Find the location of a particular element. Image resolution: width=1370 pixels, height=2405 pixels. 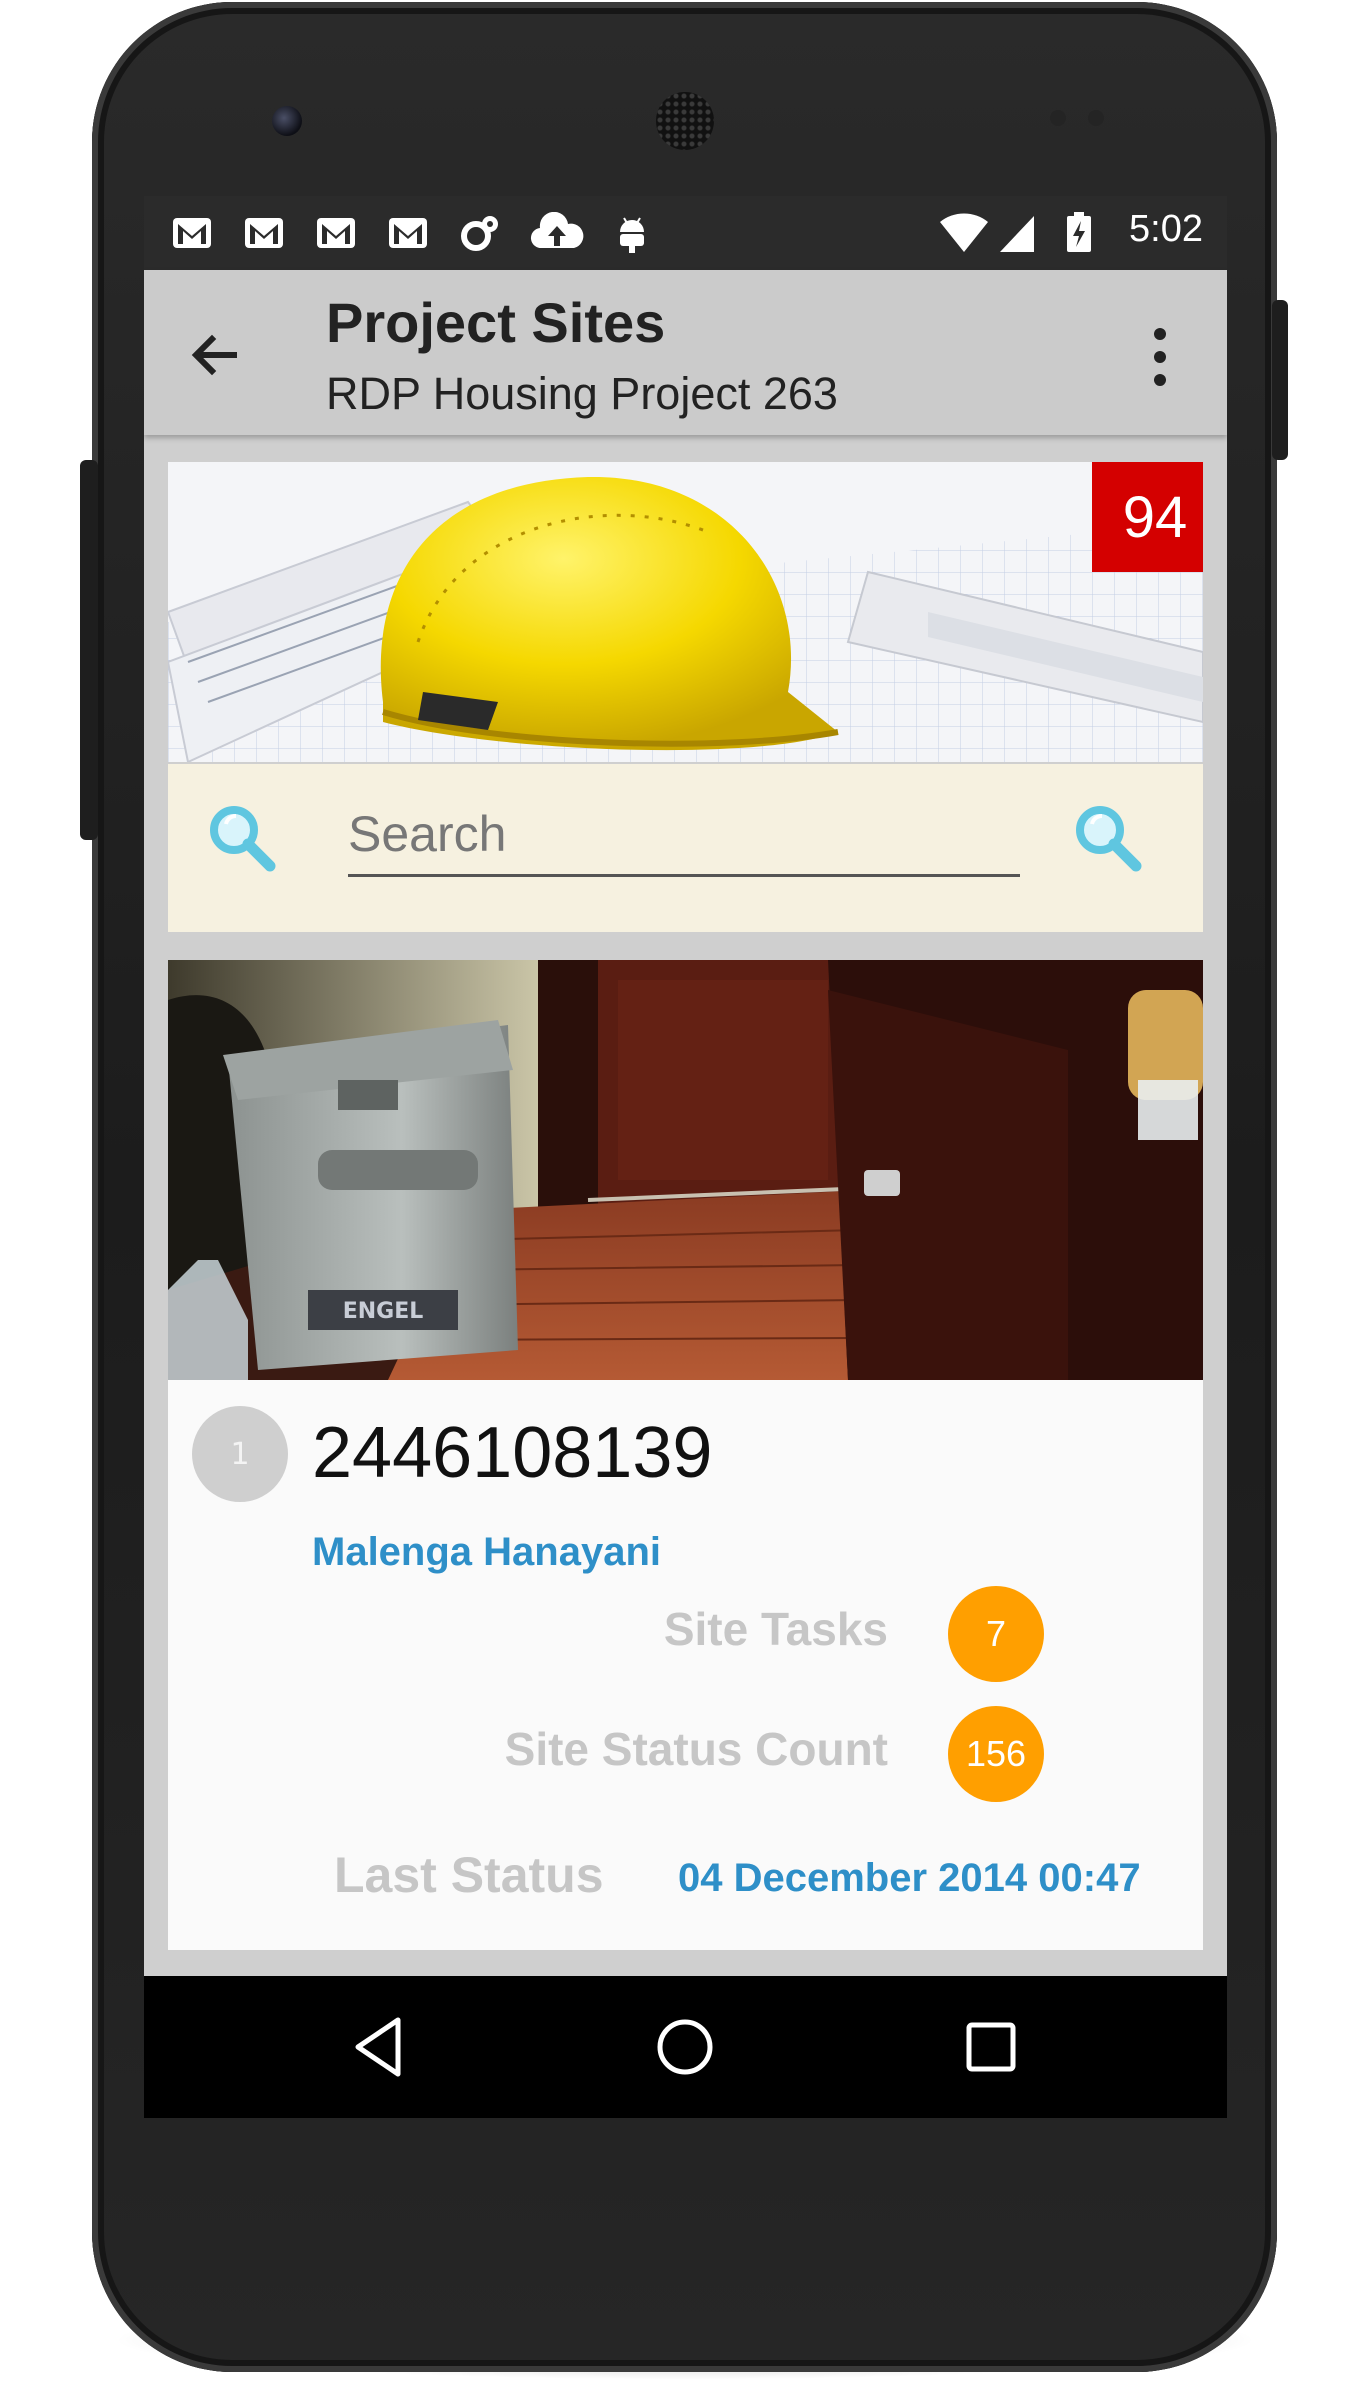

battery-charging-icon is located at coordinates (1079, 232).